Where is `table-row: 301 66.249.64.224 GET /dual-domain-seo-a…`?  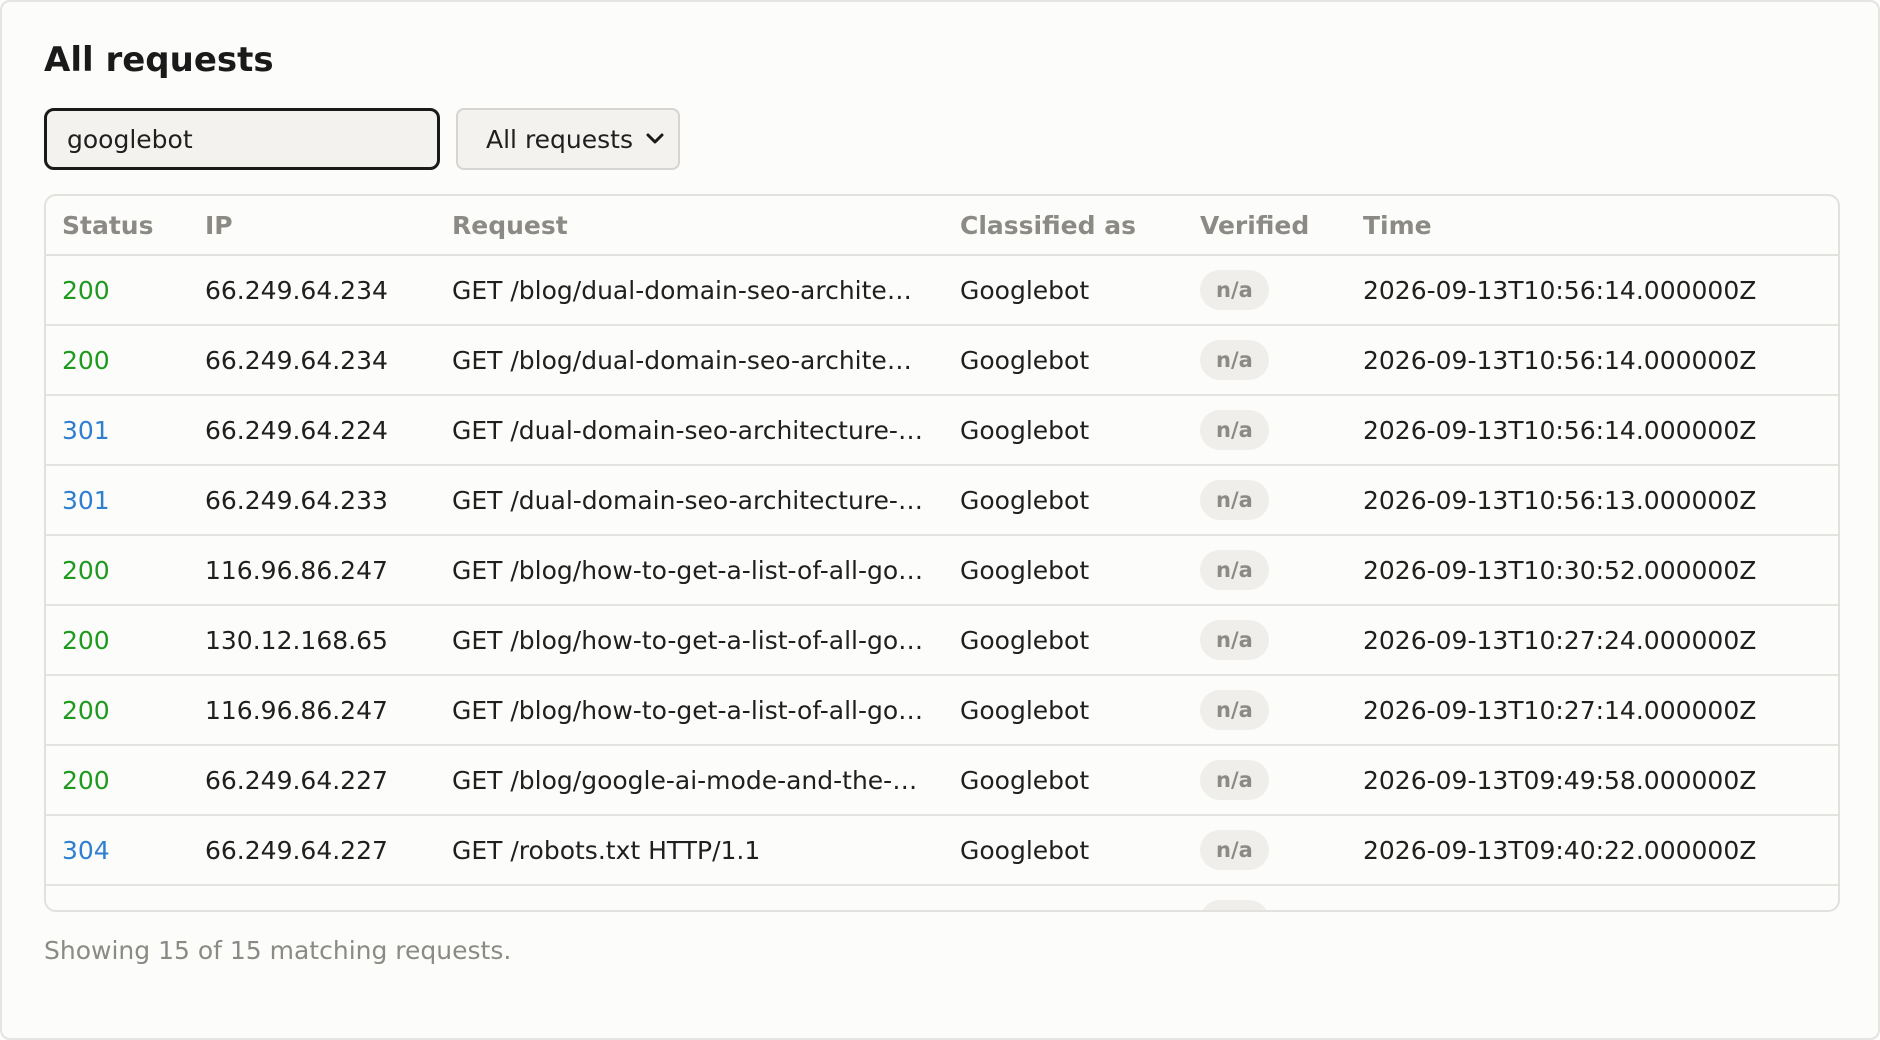 table-row: 301 66.249.64.224 GET /dual-domain-seo-a… is located at coordinates (942, 430).